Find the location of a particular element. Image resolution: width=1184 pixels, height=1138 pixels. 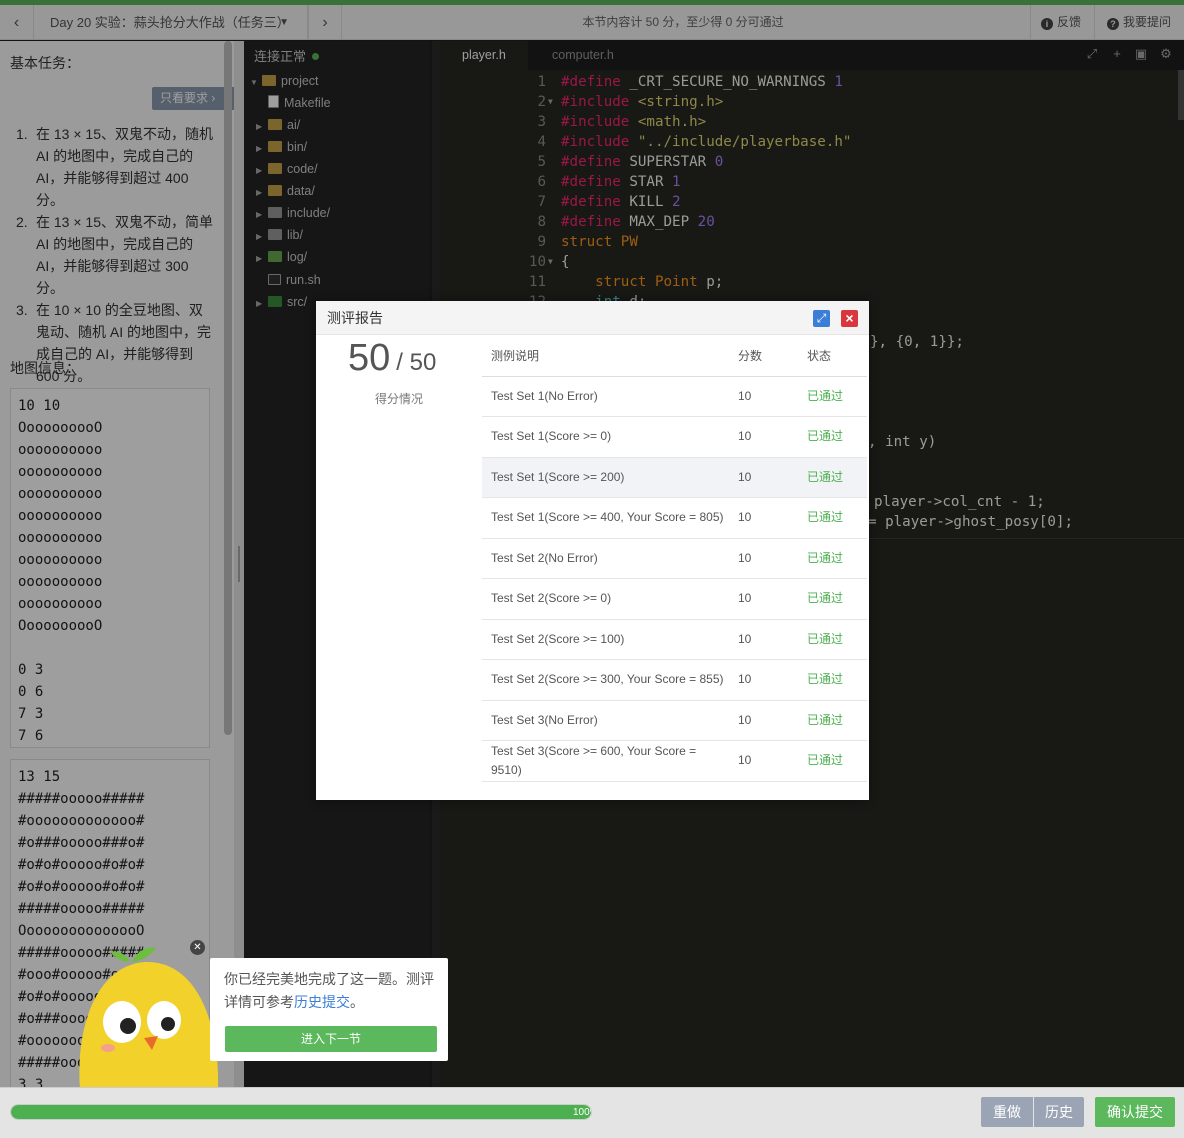

column-header-status: 状态 is located at coordinates (832, 356).